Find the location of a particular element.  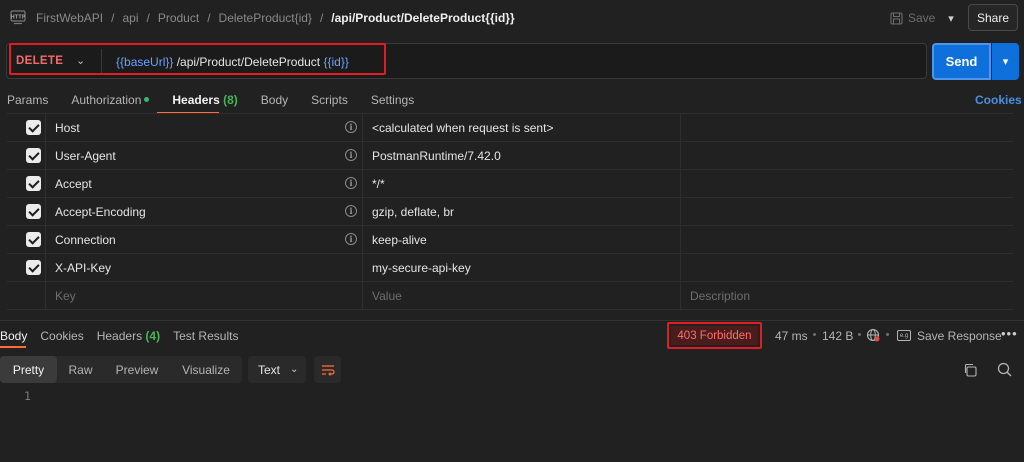

url-highlight-annotation is located at coordinates (197, 59).